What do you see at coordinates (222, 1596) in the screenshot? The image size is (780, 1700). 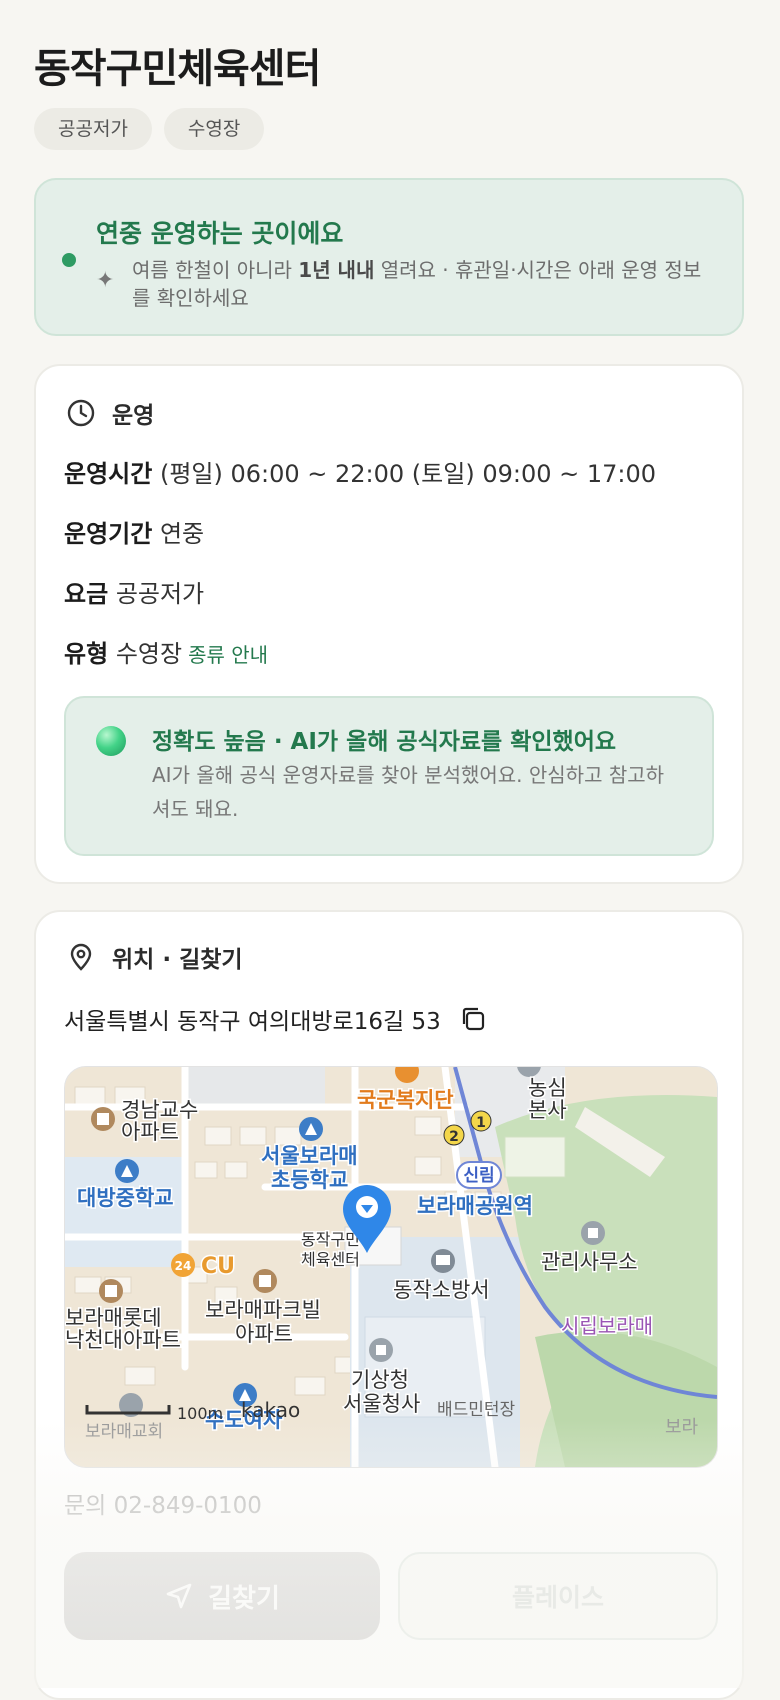 I see `directions-button: 길찾기` at bounding box center [222, 1596].